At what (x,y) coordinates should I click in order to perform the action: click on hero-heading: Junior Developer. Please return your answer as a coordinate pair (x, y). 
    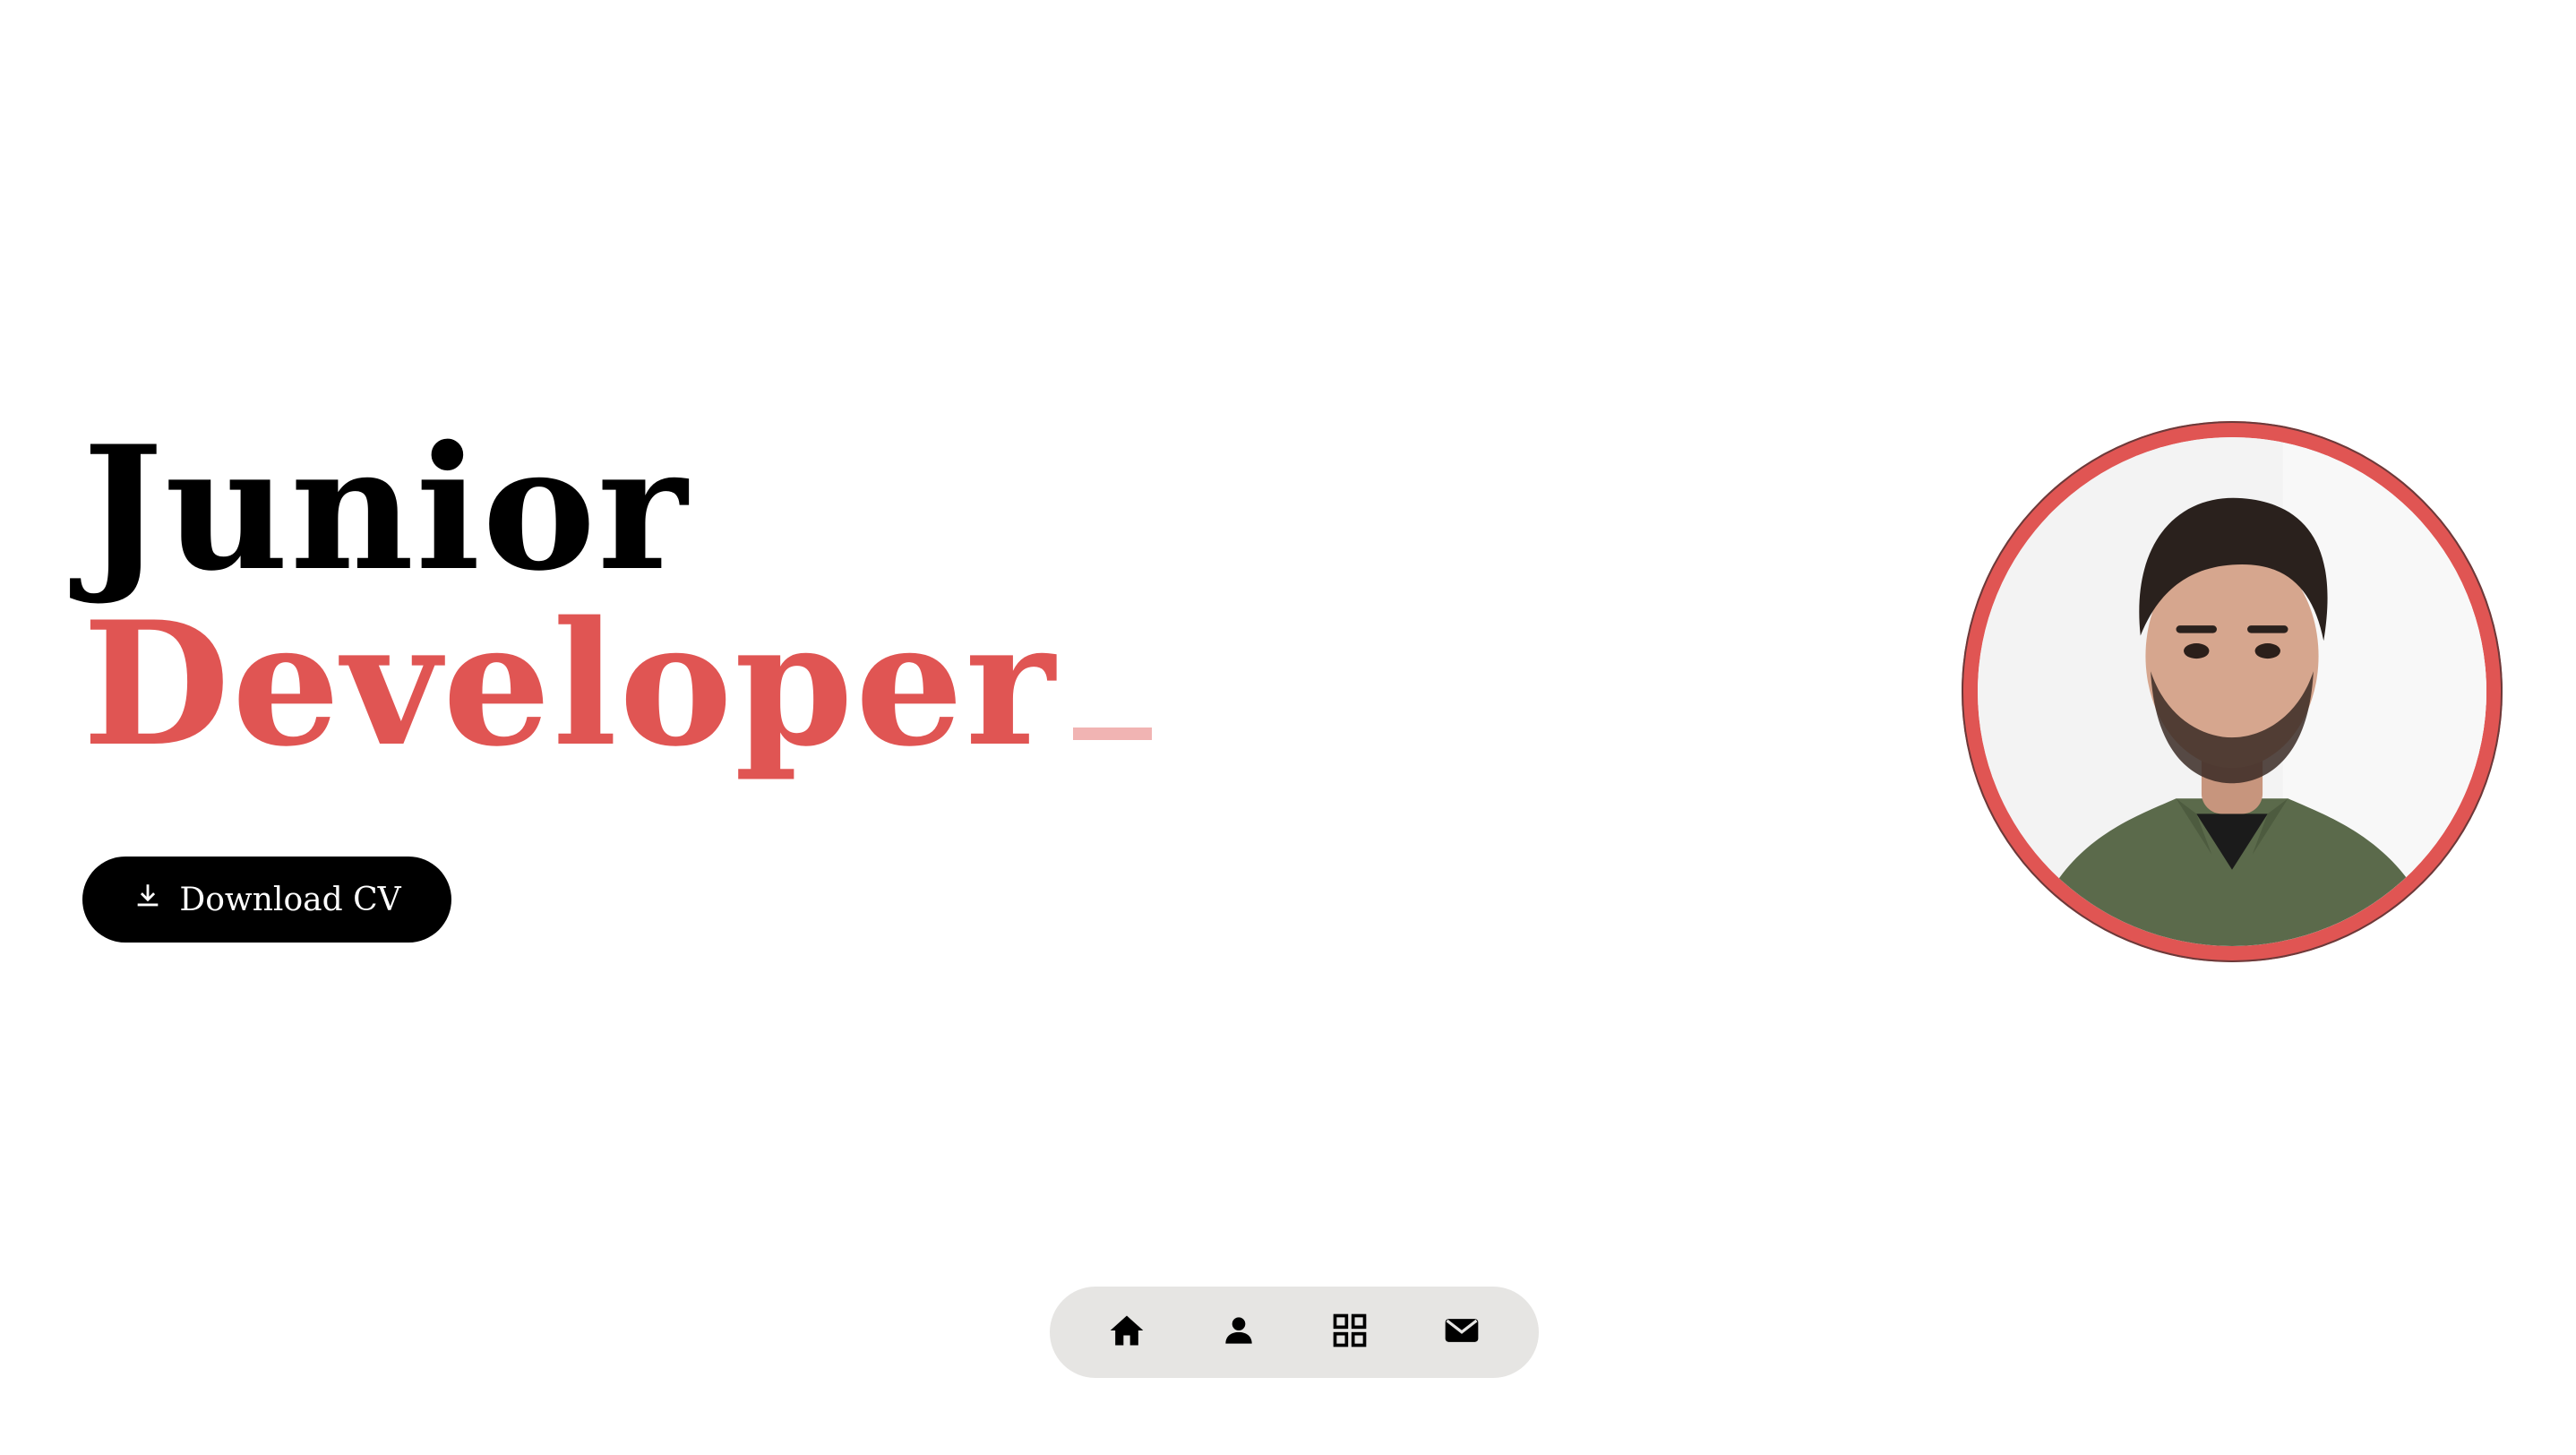
    Looking at the image, I should click on (617, 596).